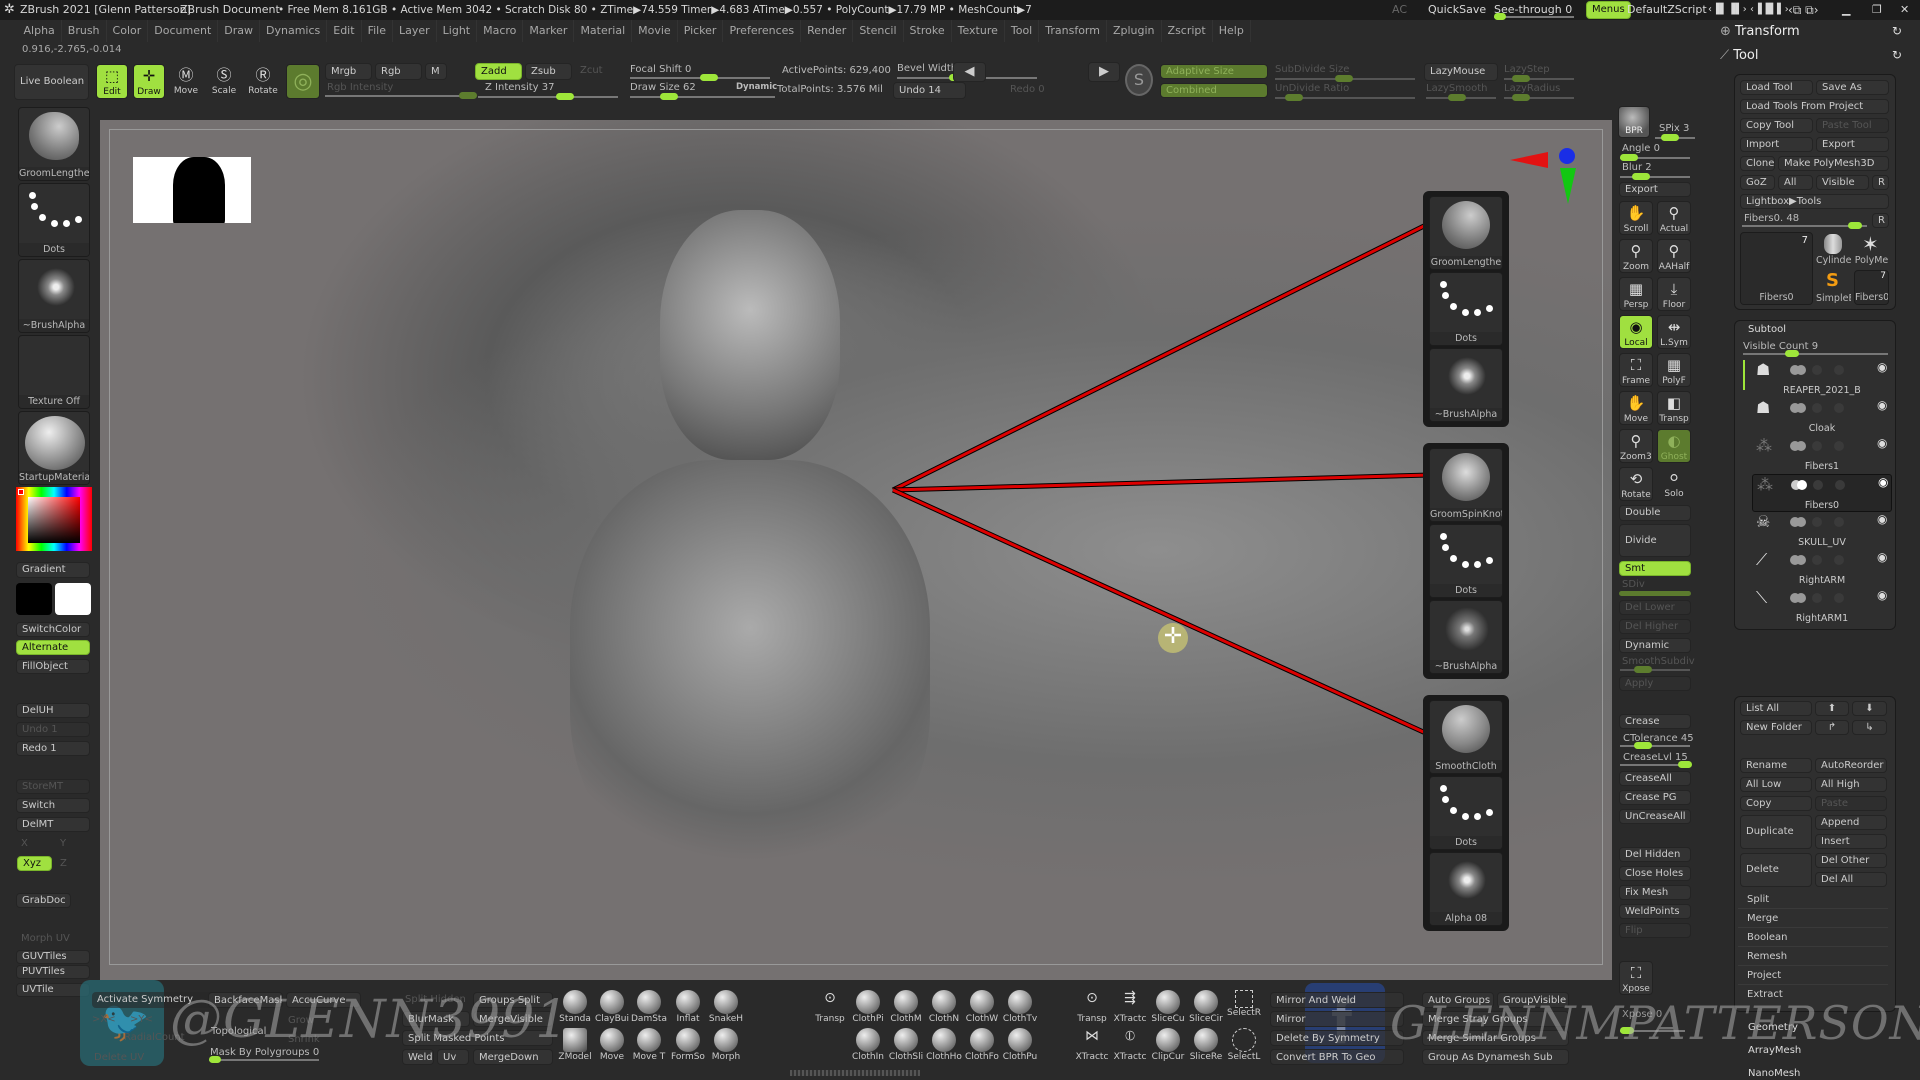 This screenshot has height=1080, width=1920. Describe the element at coordinates (84, 31) in the screenshot. I see `menu-brush: Brush` at that location.